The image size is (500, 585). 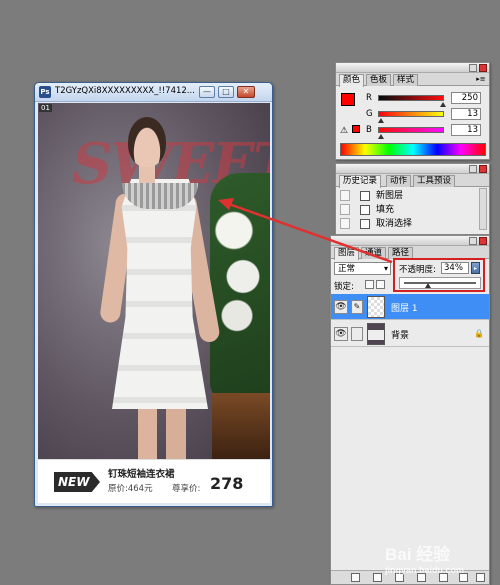 I want to click on channel-g: G 13, so click(x=426, y=115).